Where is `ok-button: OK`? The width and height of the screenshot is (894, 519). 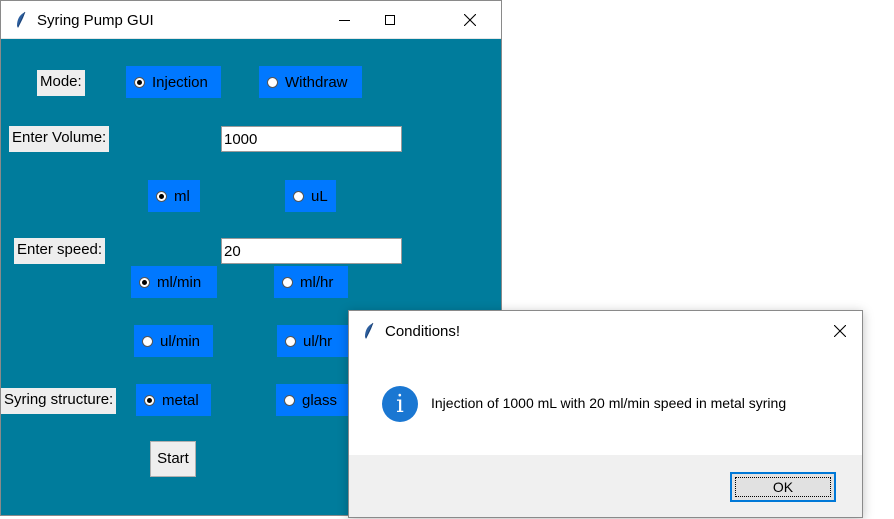 ok-button: OK is located at coordinates (783, 487).